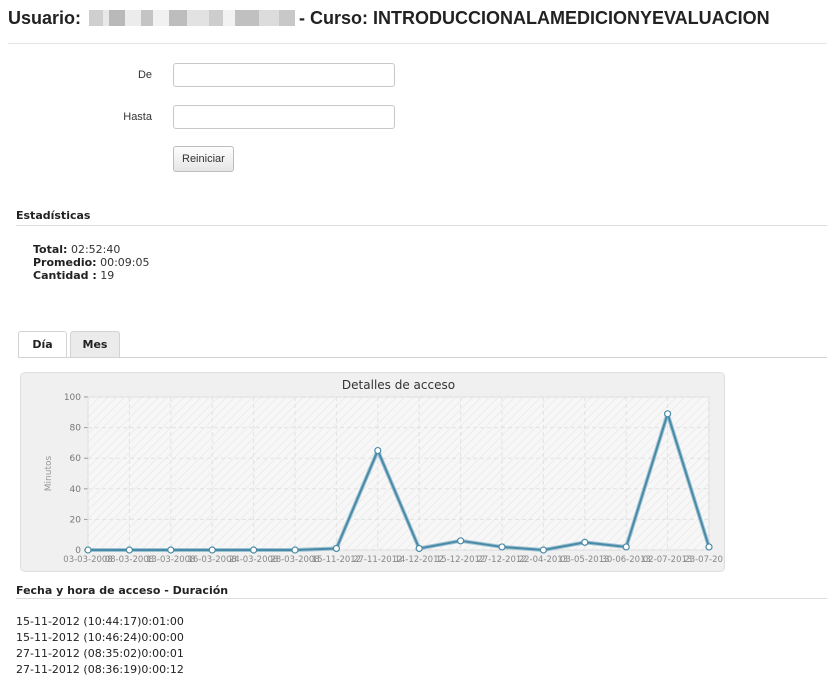 The width and height of the screenshot is (827, 687). I want to click on log-row: 27-11-2012 (08:36:19)0:00:12, so click(100, 670).